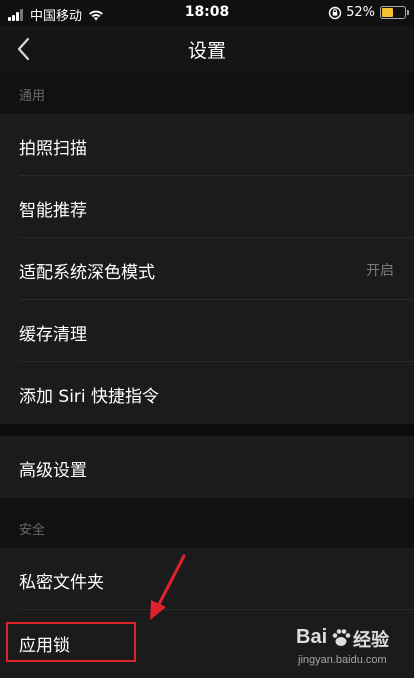  I want to click on row-label: 私密文件夹, so click(61, 583).